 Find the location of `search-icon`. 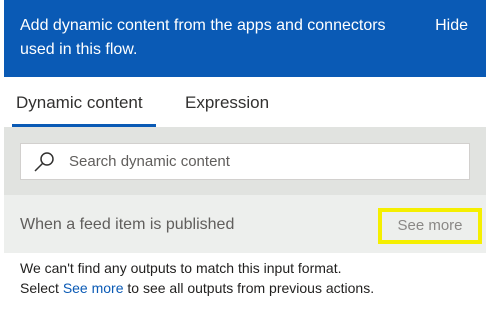

search-icon is located at coordinates (45, 162).